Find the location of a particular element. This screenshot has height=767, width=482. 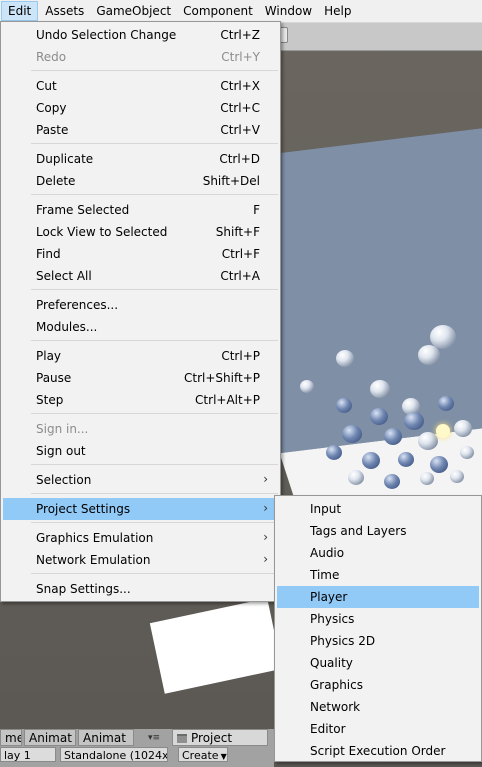

tab-project: Project is located at coordinates (220, 737).